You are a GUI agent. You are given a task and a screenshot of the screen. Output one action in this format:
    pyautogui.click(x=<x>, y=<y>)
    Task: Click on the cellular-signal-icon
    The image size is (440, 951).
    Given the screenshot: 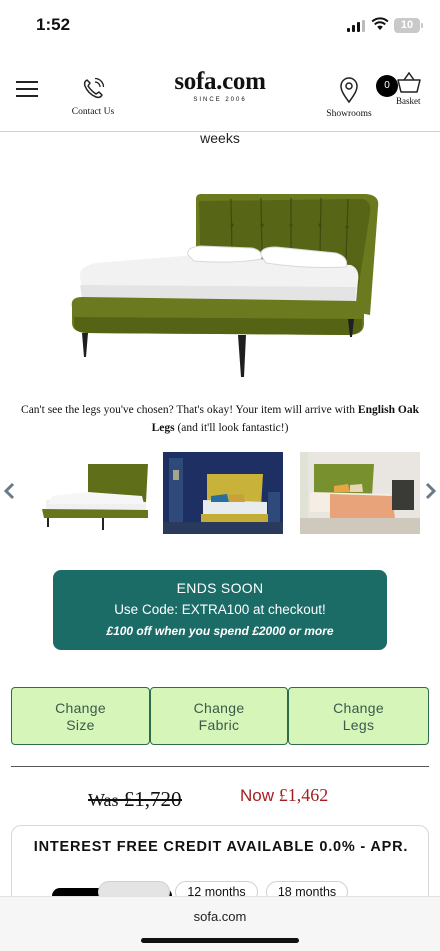 What is the action you would take?
    pyautogui.click(x=356, y=26)
    